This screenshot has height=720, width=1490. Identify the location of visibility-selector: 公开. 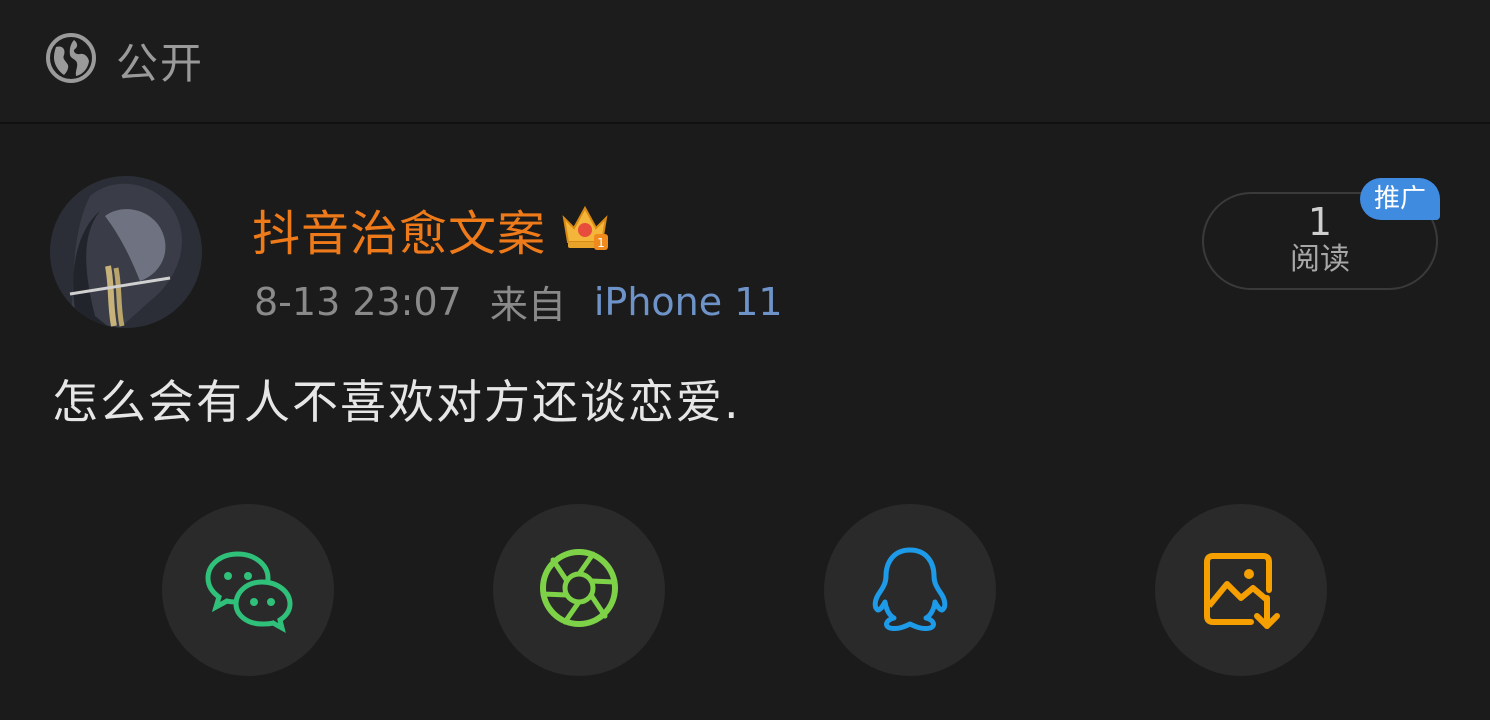
(124, 60).